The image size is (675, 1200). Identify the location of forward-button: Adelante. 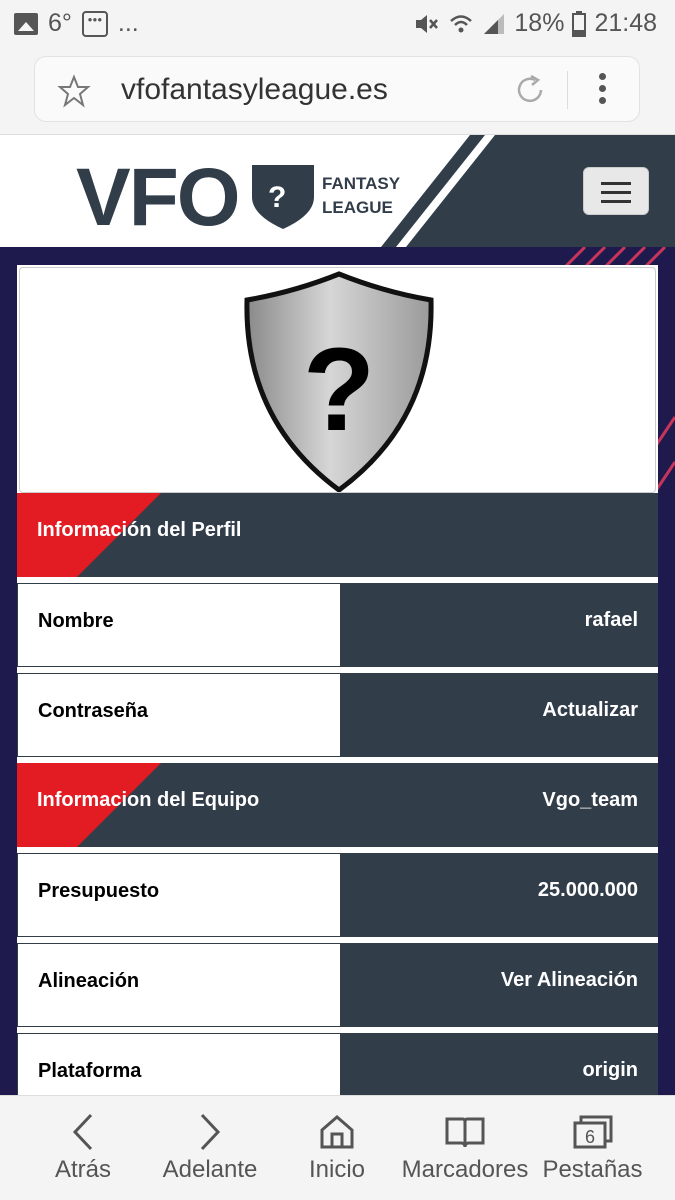
(210, 1148).